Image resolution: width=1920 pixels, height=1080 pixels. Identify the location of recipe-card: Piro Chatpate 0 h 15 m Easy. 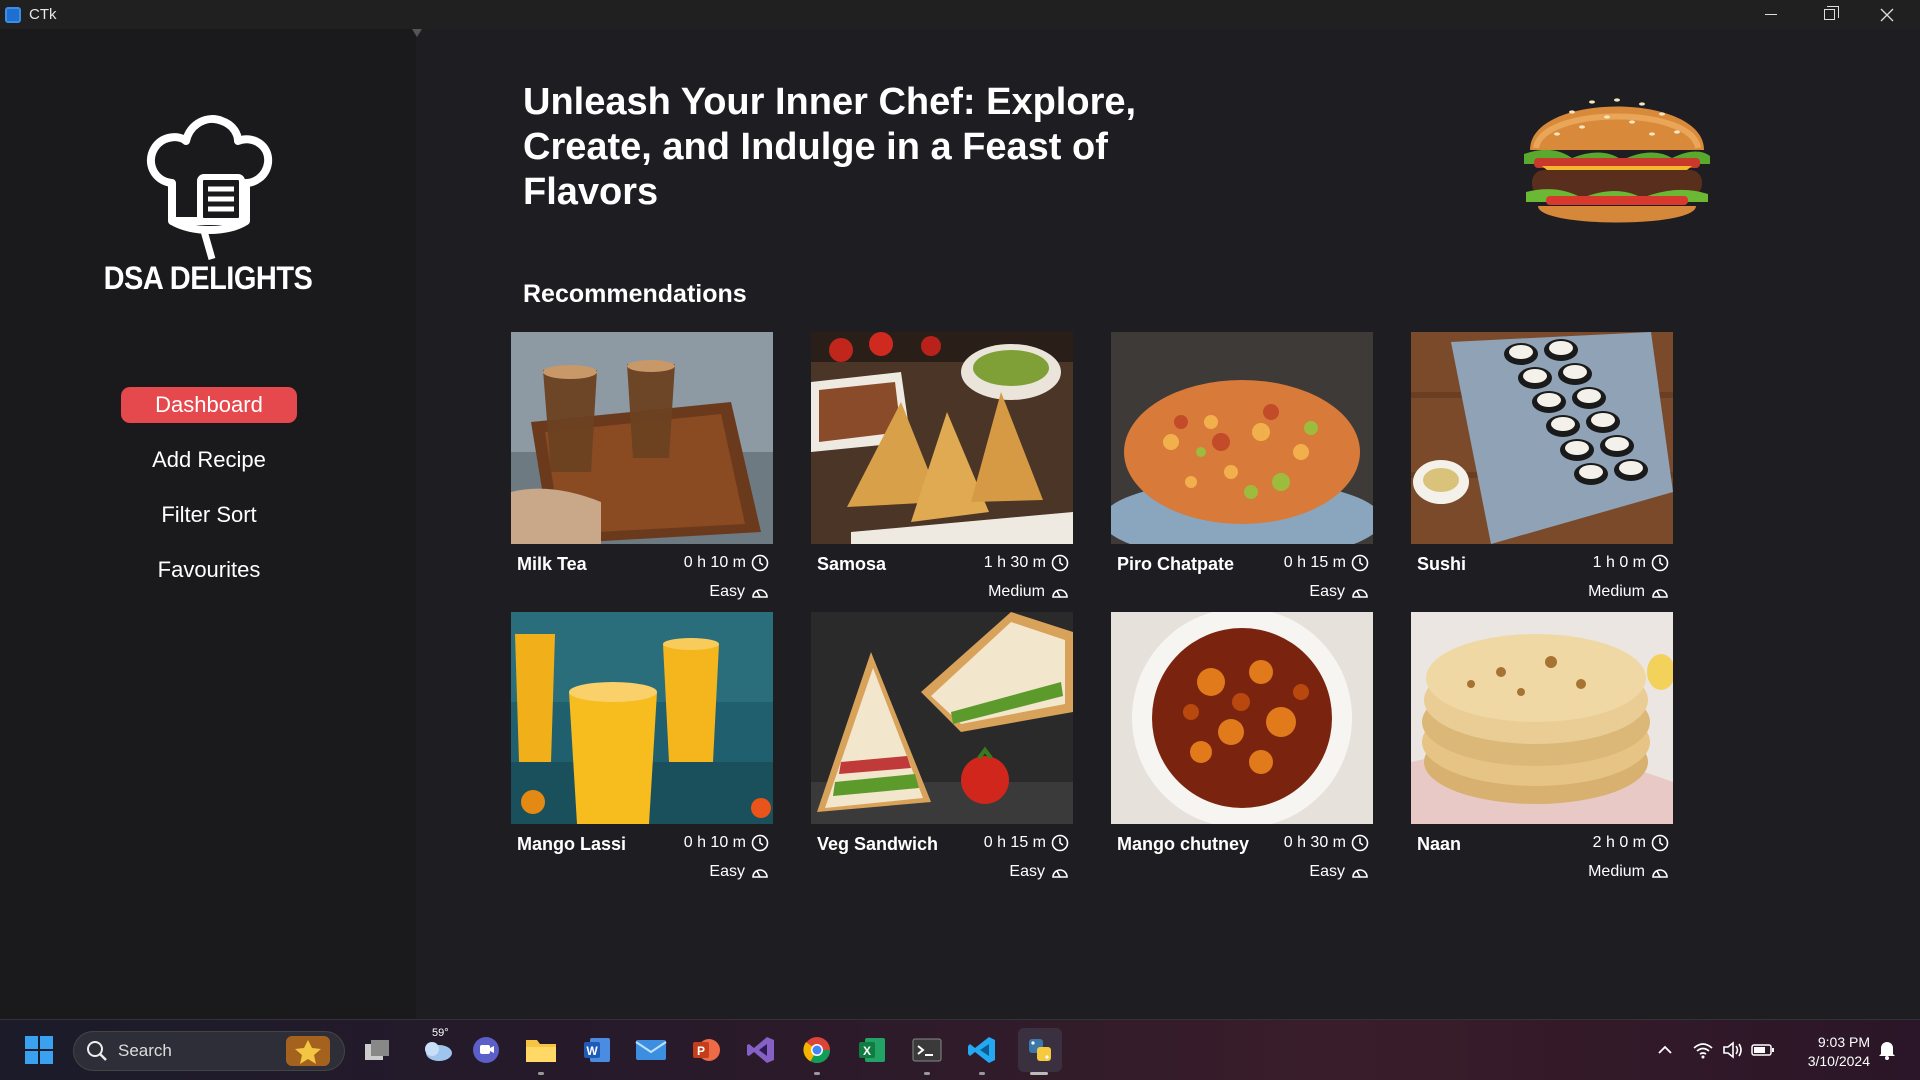
(1242, 467).